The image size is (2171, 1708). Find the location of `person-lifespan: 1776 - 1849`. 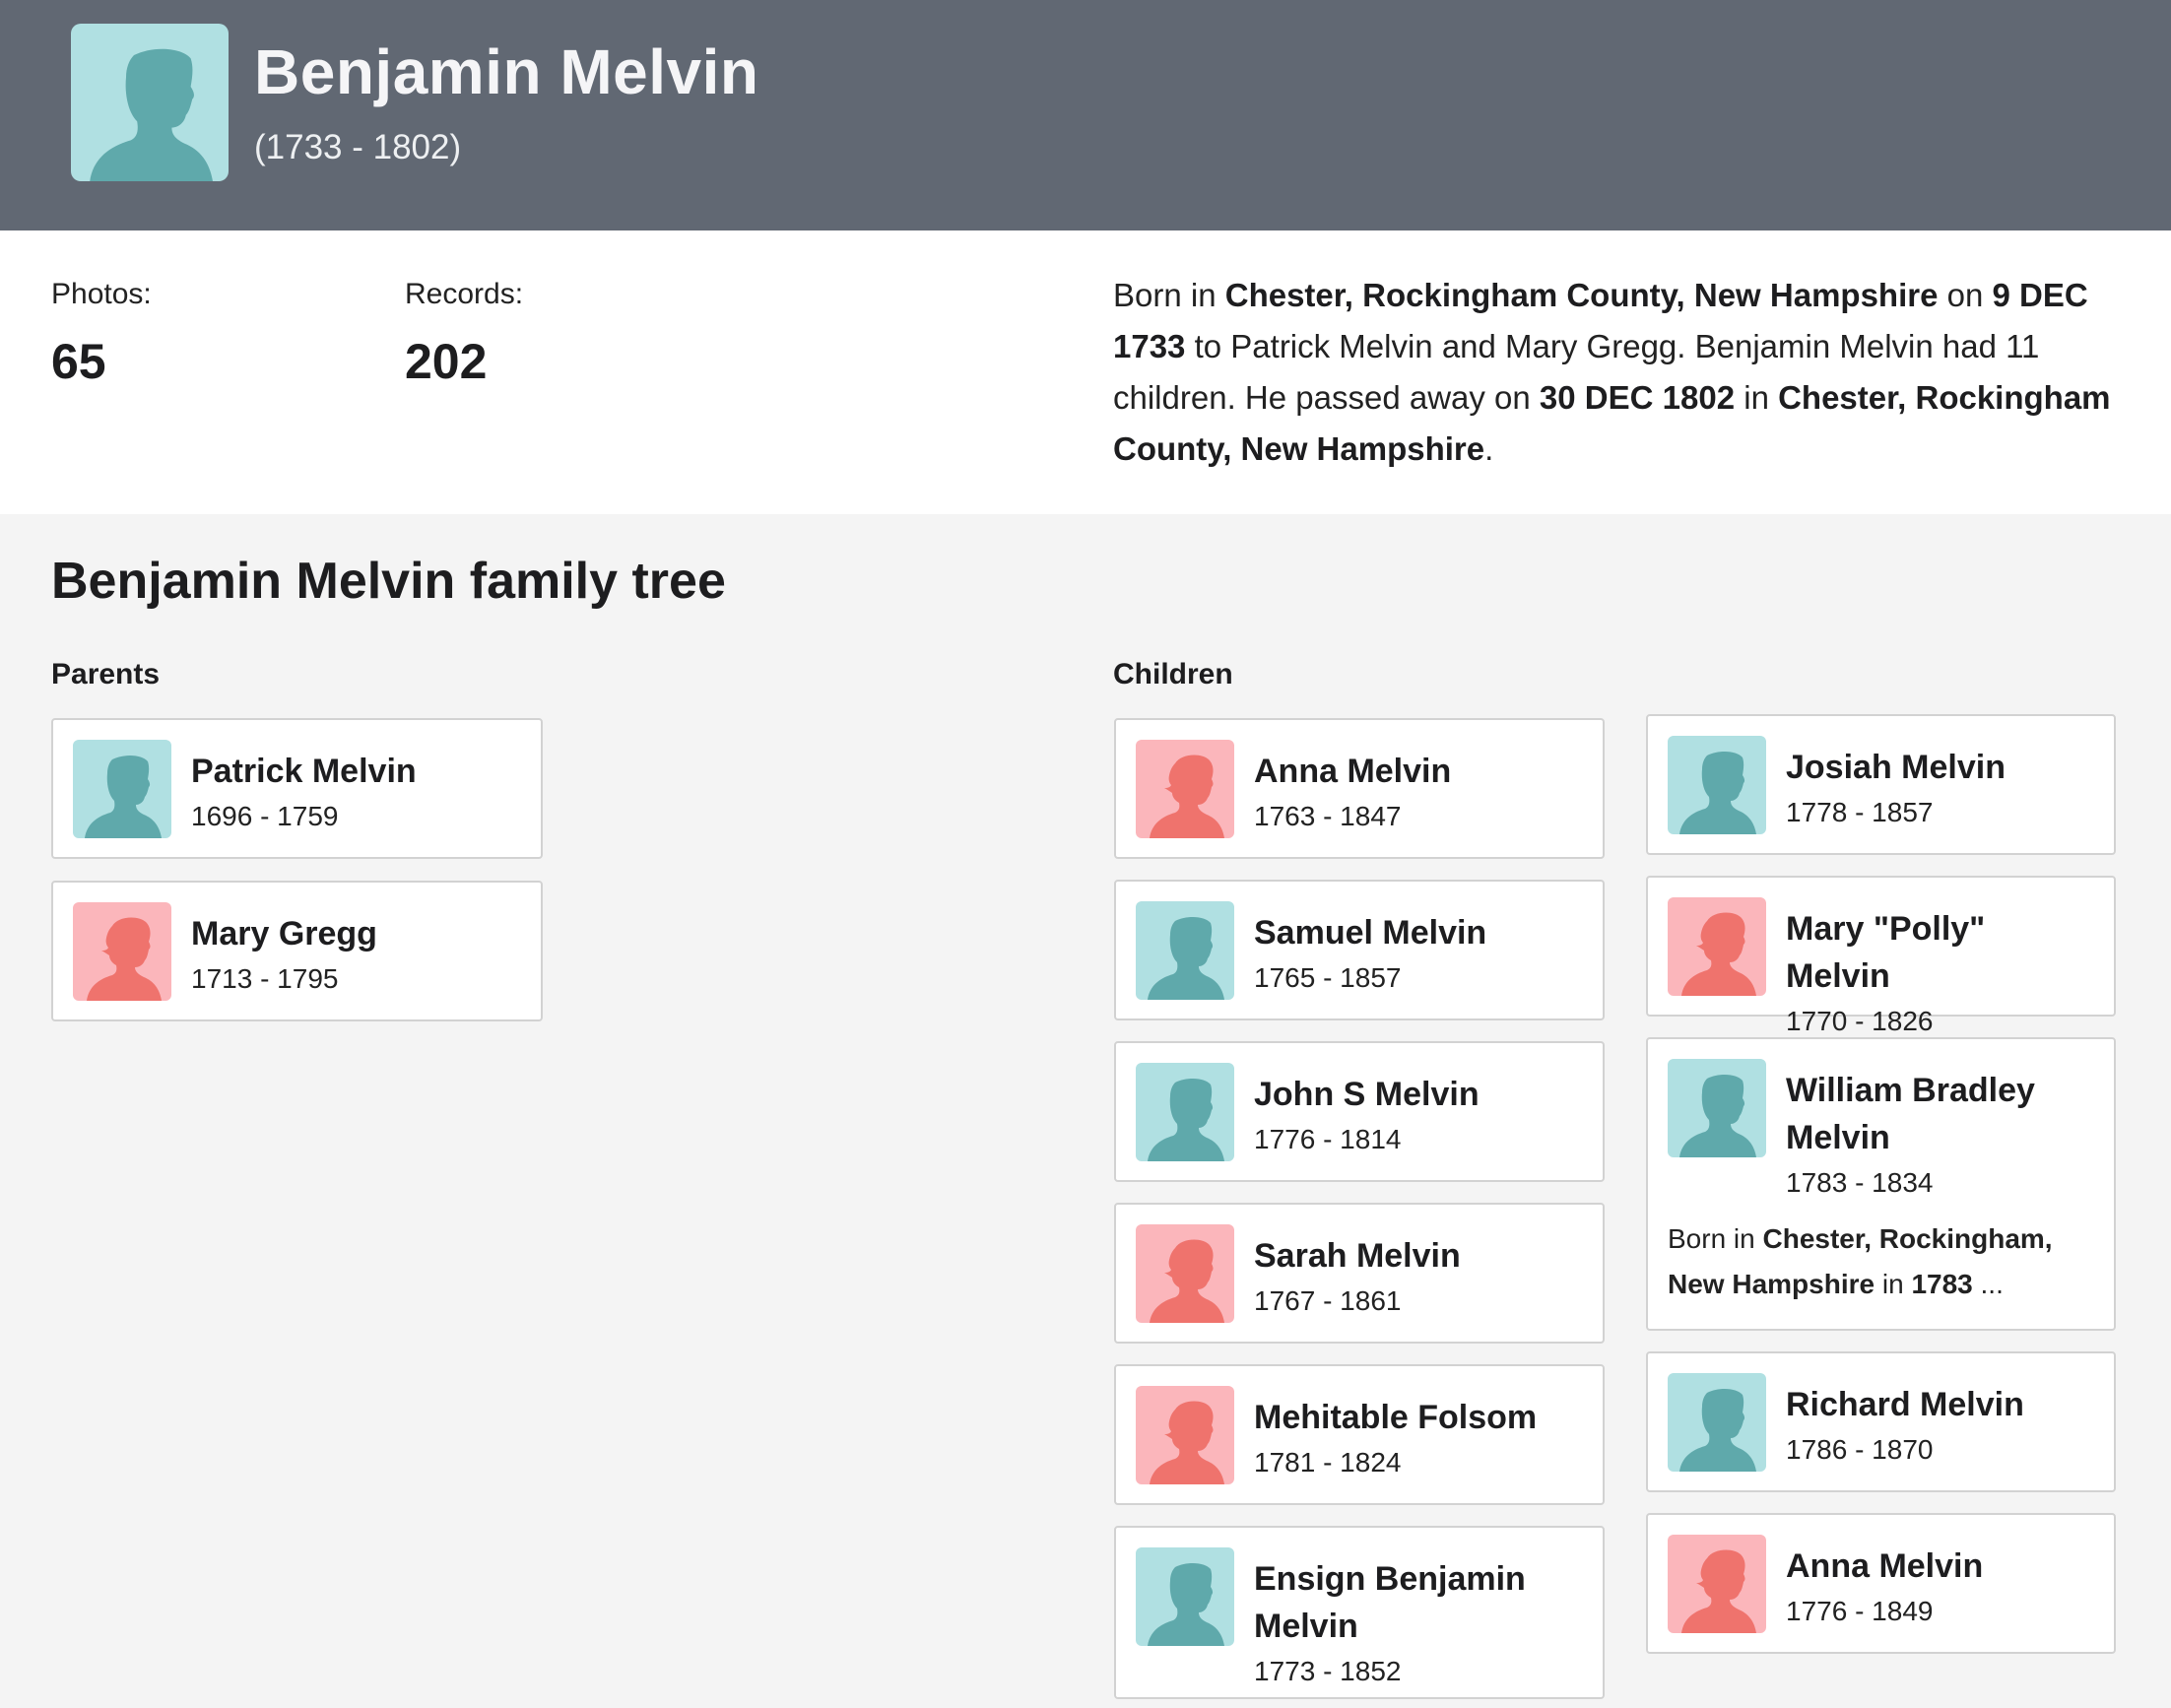

person-lifespan: 1776 - 1849 is located at coordinates (1860, 1611).